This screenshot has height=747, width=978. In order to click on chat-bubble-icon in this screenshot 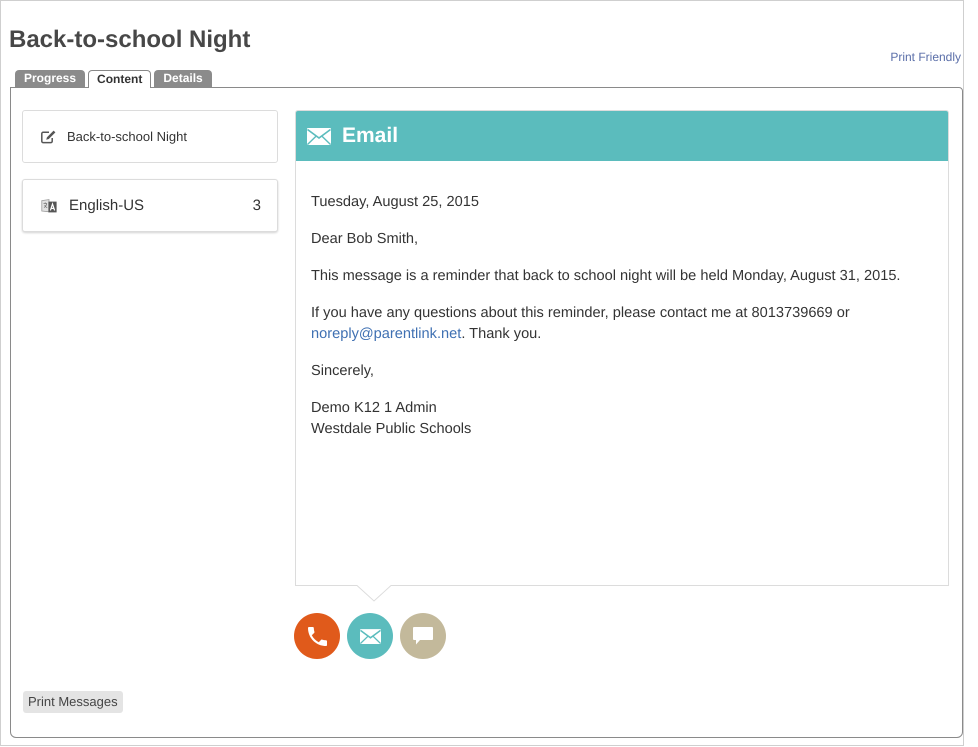, I will do `click(423, 636)`.